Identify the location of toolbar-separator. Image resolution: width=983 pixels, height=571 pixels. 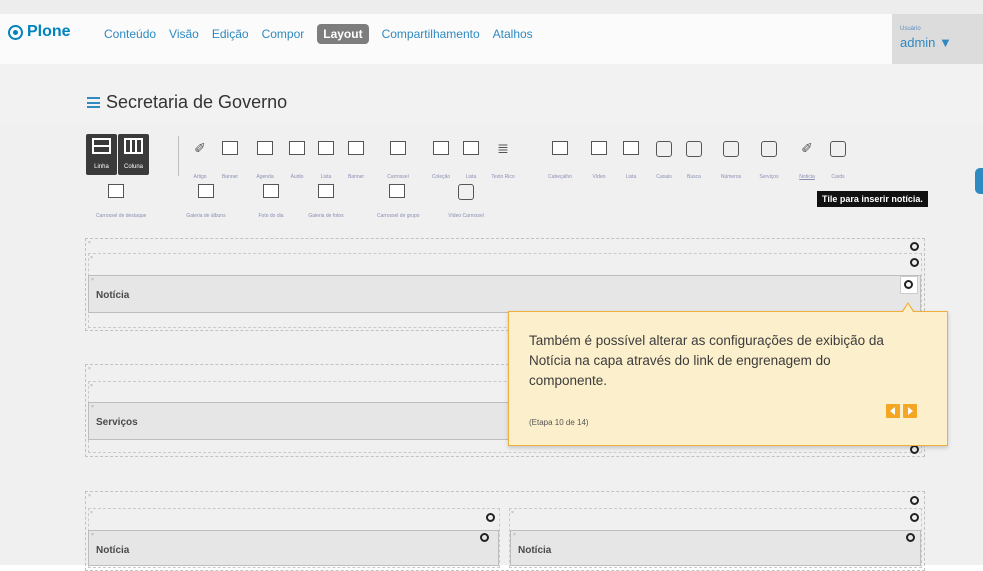
(178, 156).